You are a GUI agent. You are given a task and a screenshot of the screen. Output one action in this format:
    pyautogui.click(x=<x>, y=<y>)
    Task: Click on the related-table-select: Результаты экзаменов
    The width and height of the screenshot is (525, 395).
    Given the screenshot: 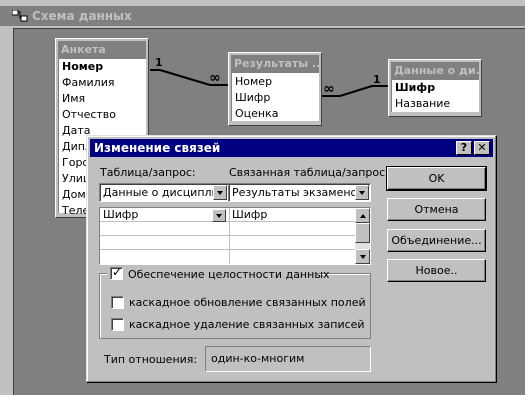 What is the action you would take?
    pyautogui.click(x=299, y=192)
    